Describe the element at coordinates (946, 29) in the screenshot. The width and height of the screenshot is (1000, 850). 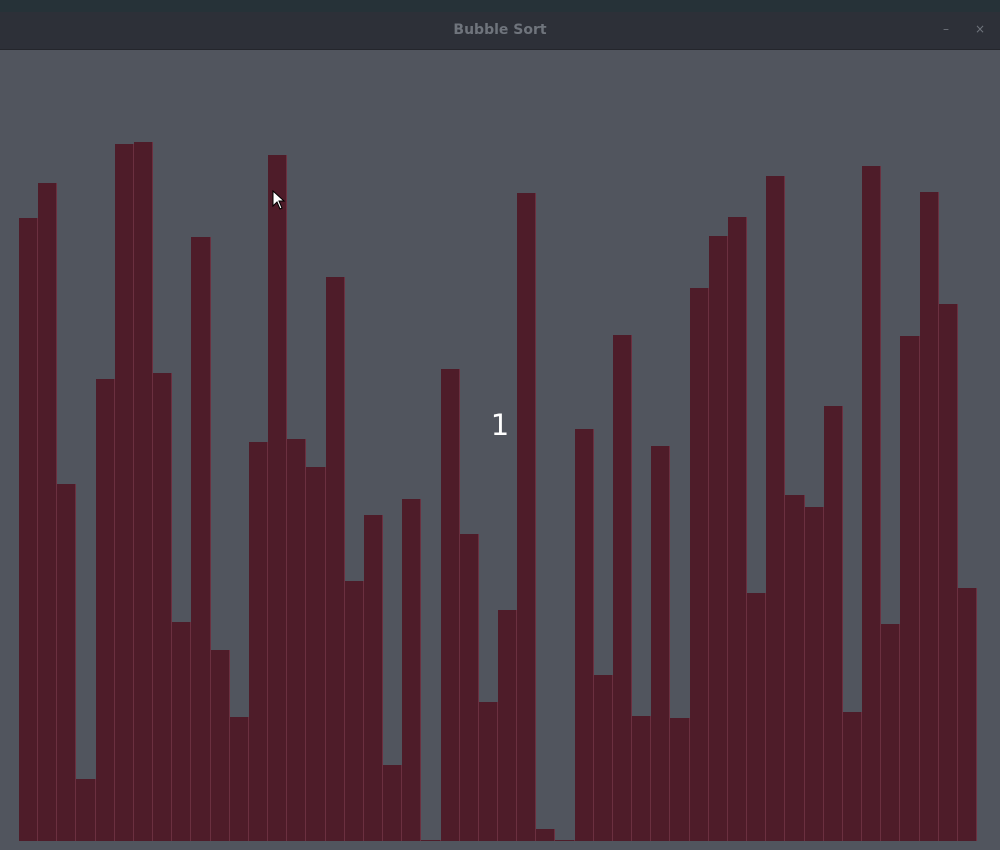
I see `minimize-button: –` at that location.